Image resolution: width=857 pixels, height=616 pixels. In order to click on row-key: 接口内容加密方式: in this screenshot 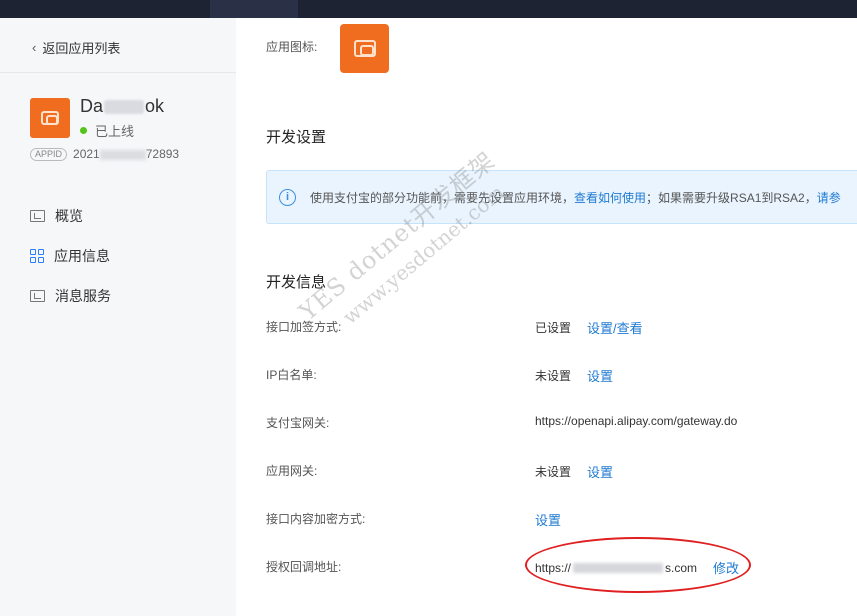, I will do `click(316, 519)`.